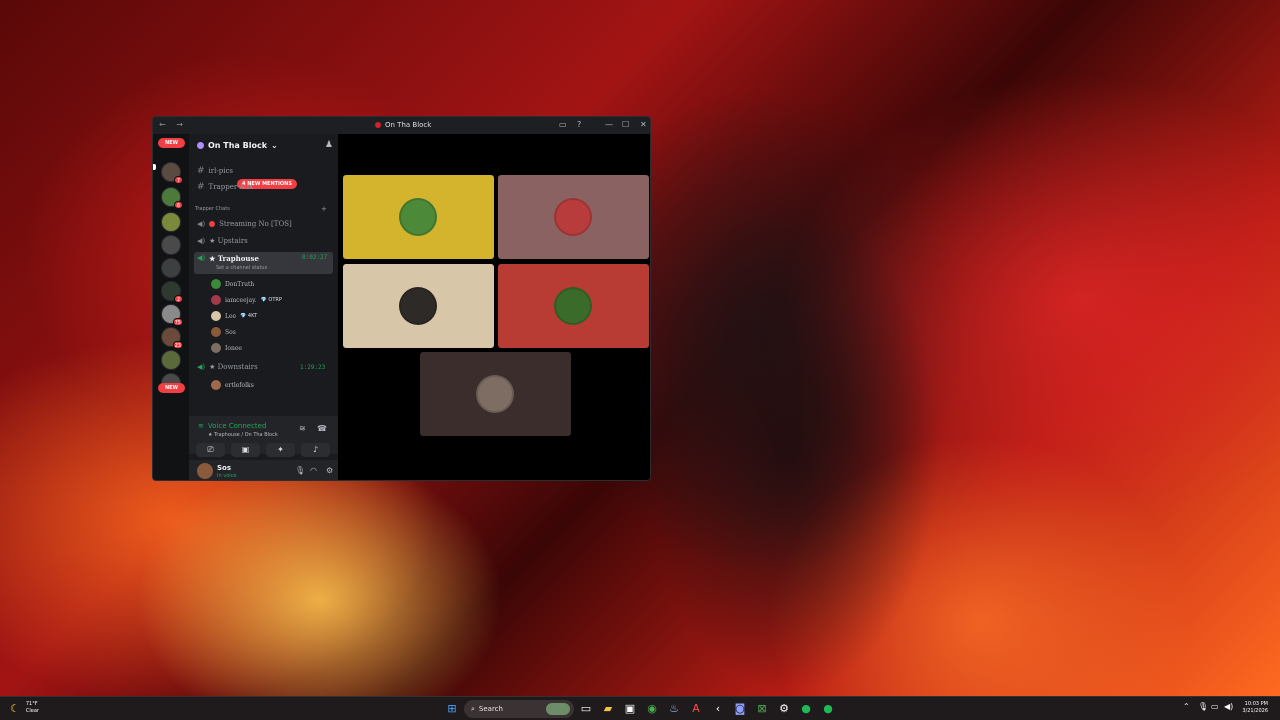 The image size is (1280, 720). Describe the element at coordinates (558, 709) in the screenshot. I see `search-highlight-image` at that location.